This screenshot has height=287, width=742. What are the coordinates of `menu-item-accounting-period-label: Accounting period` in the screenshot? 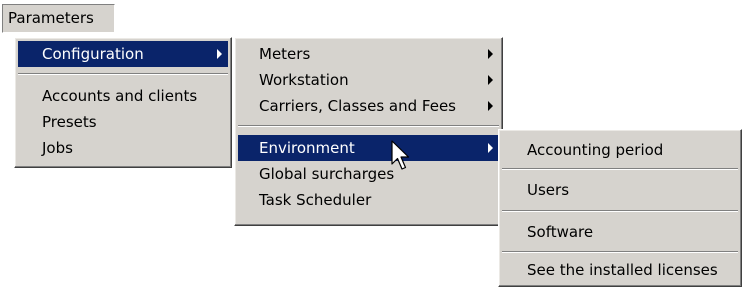 It's located at (595, 150).